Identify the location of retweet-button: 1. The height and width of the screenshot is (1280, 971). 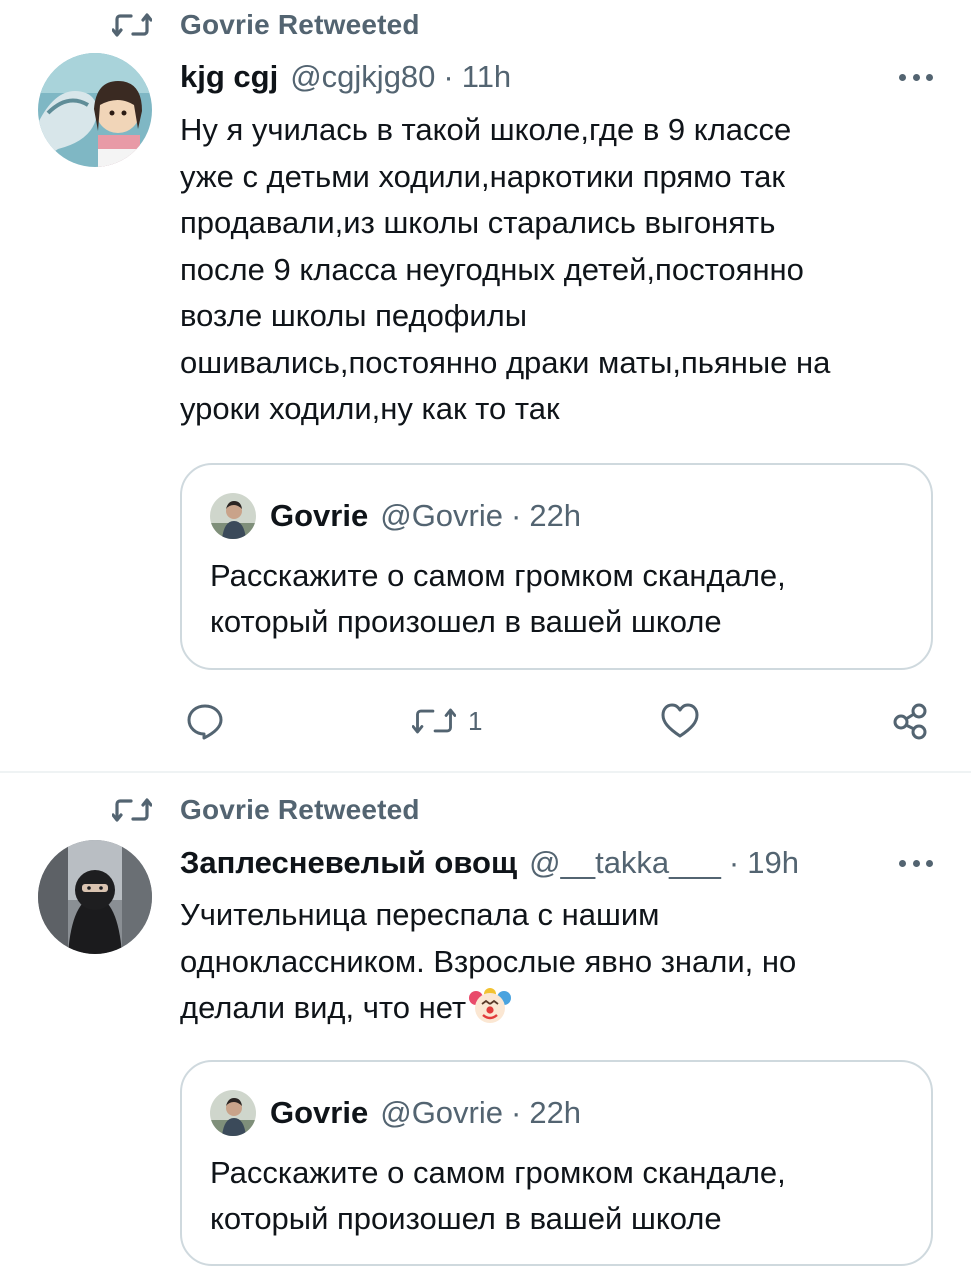
(447, 721).